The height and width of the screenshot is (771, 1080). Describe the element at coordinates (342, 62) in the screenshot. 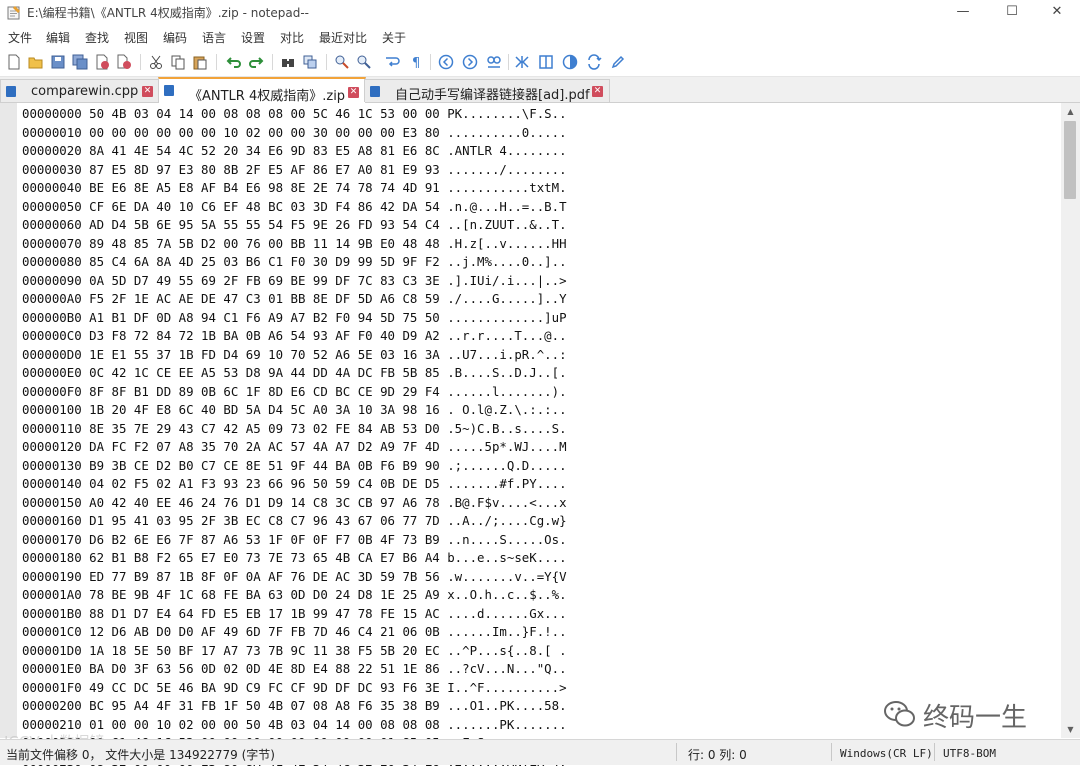

I see `zoom-in-icon` at that location.